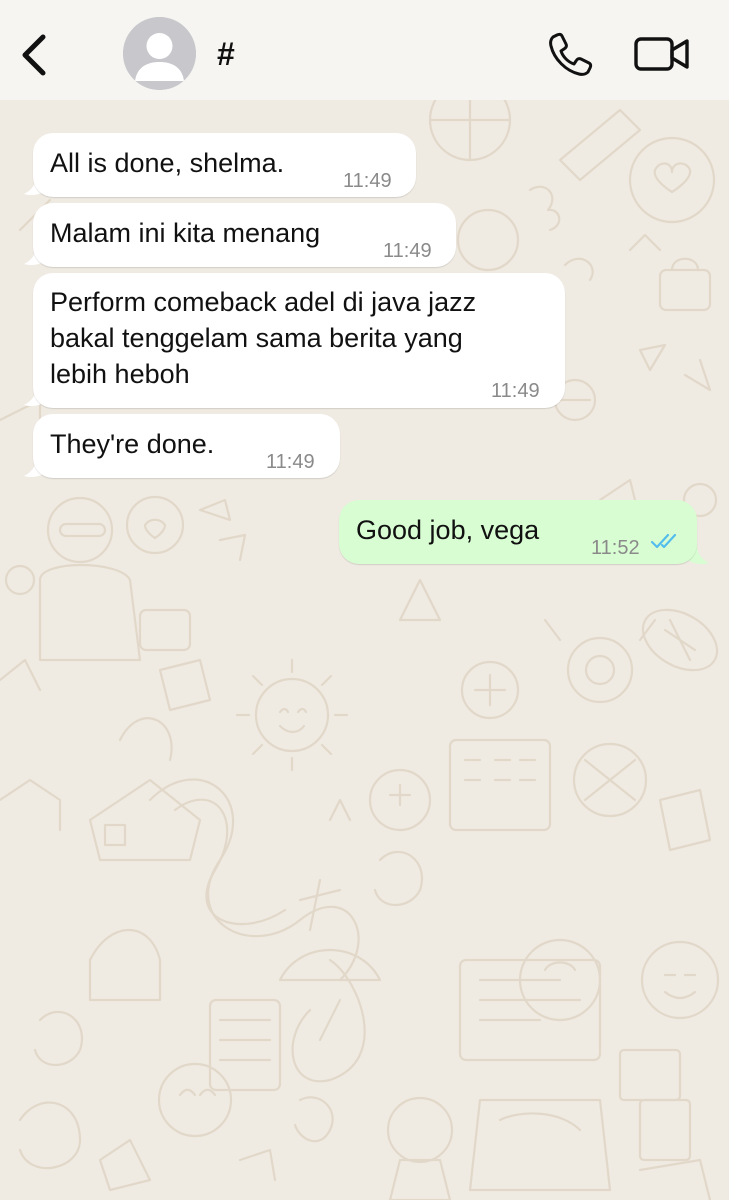 This screenshot has height=1200, width=729. Describe the element at coordinates (132, 444) in the screenshot. I see `message-text: They're done.` at that location.